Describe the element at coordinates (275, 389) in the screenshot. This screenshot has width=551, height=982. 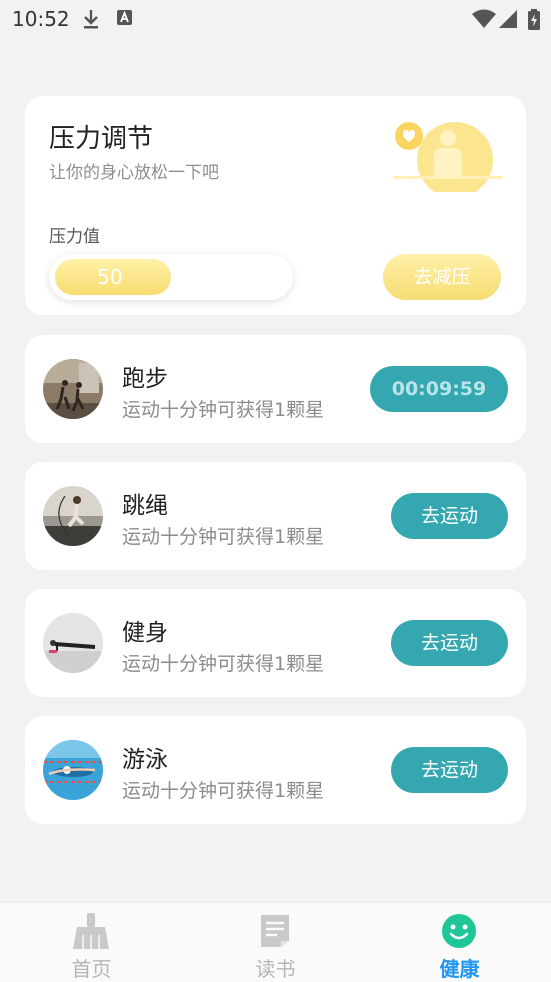
I see `sport-card-running: 跑步 运动十分钟可获得1颗星 00:09:59` at that location.